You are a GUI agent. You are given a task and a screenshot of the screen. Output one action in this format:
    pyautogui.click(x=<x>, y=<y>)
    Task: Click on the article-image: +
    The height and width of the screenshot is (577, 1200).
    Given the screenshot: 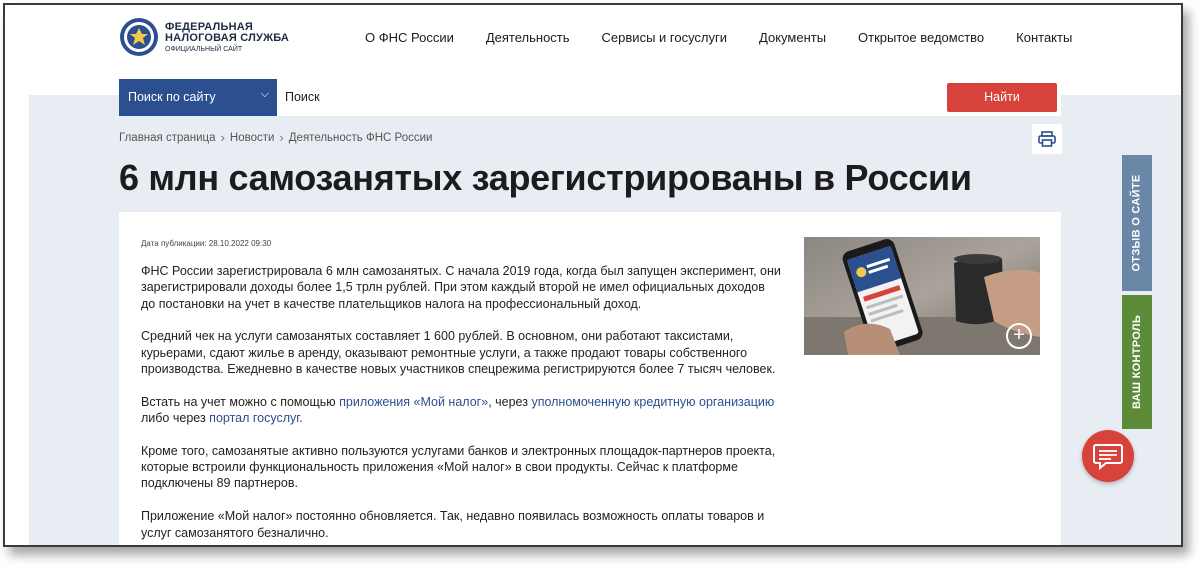 What is the action you would take?
    pyautogui.click(x=922, y=296)
    